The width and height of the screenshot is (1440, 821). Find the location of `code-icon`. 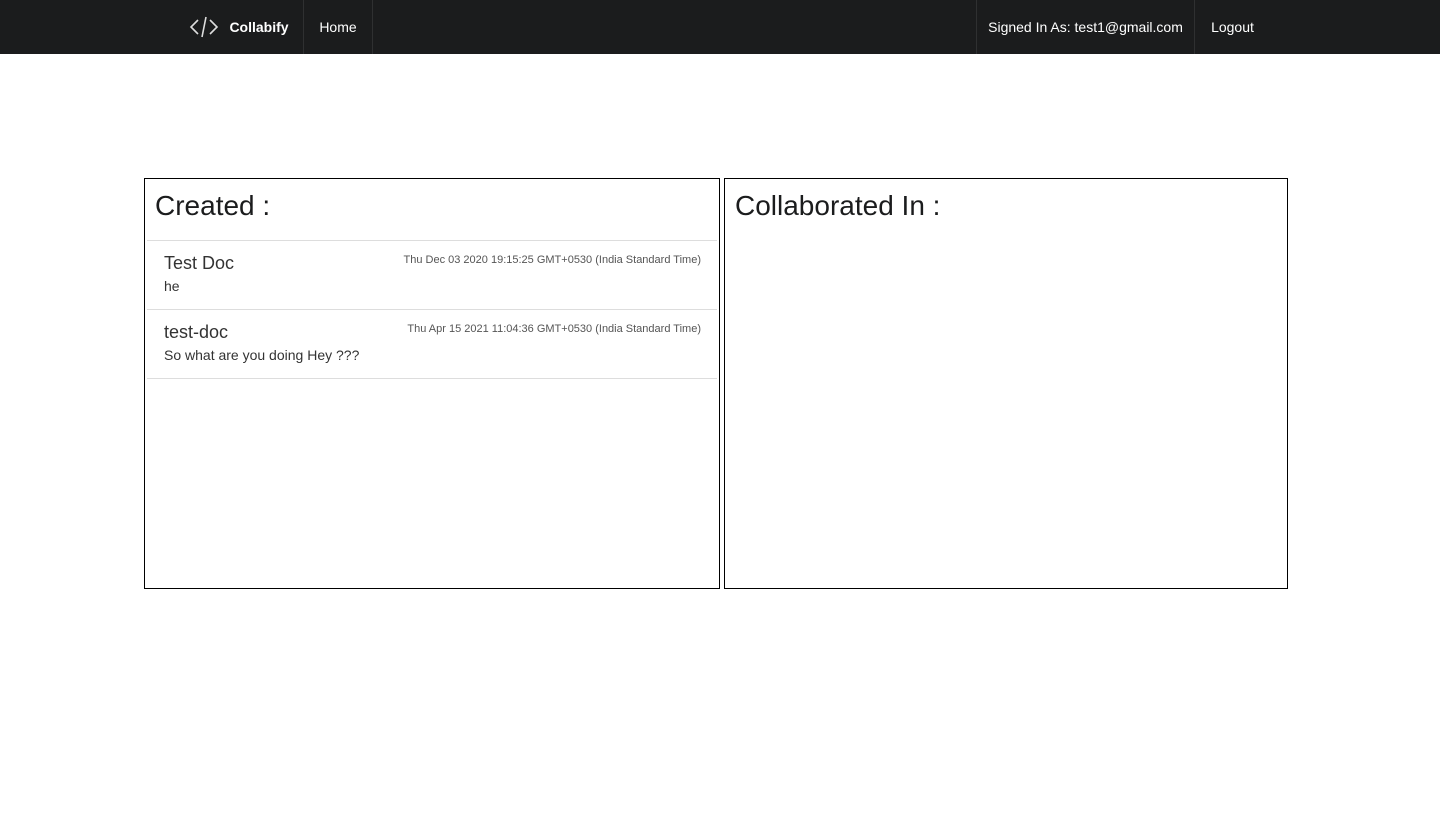

code-icon is located at coordinates (204, 27).